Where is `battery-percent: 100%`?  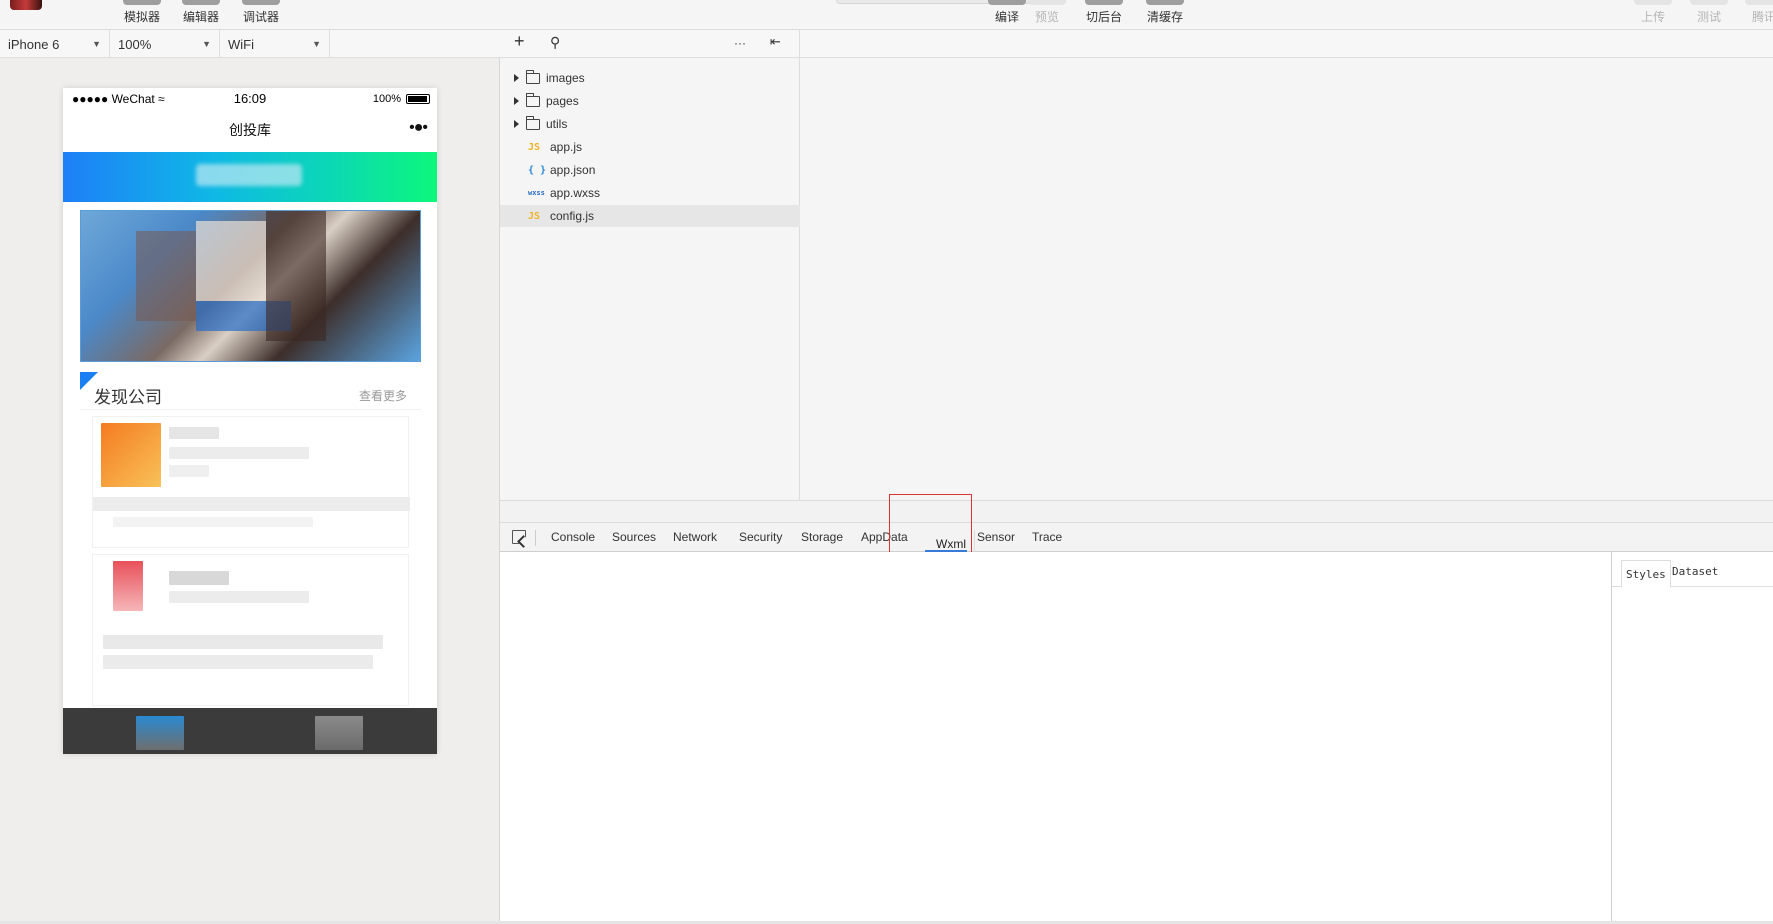 battery-percent: 100% is located at coordinates (386, 99).